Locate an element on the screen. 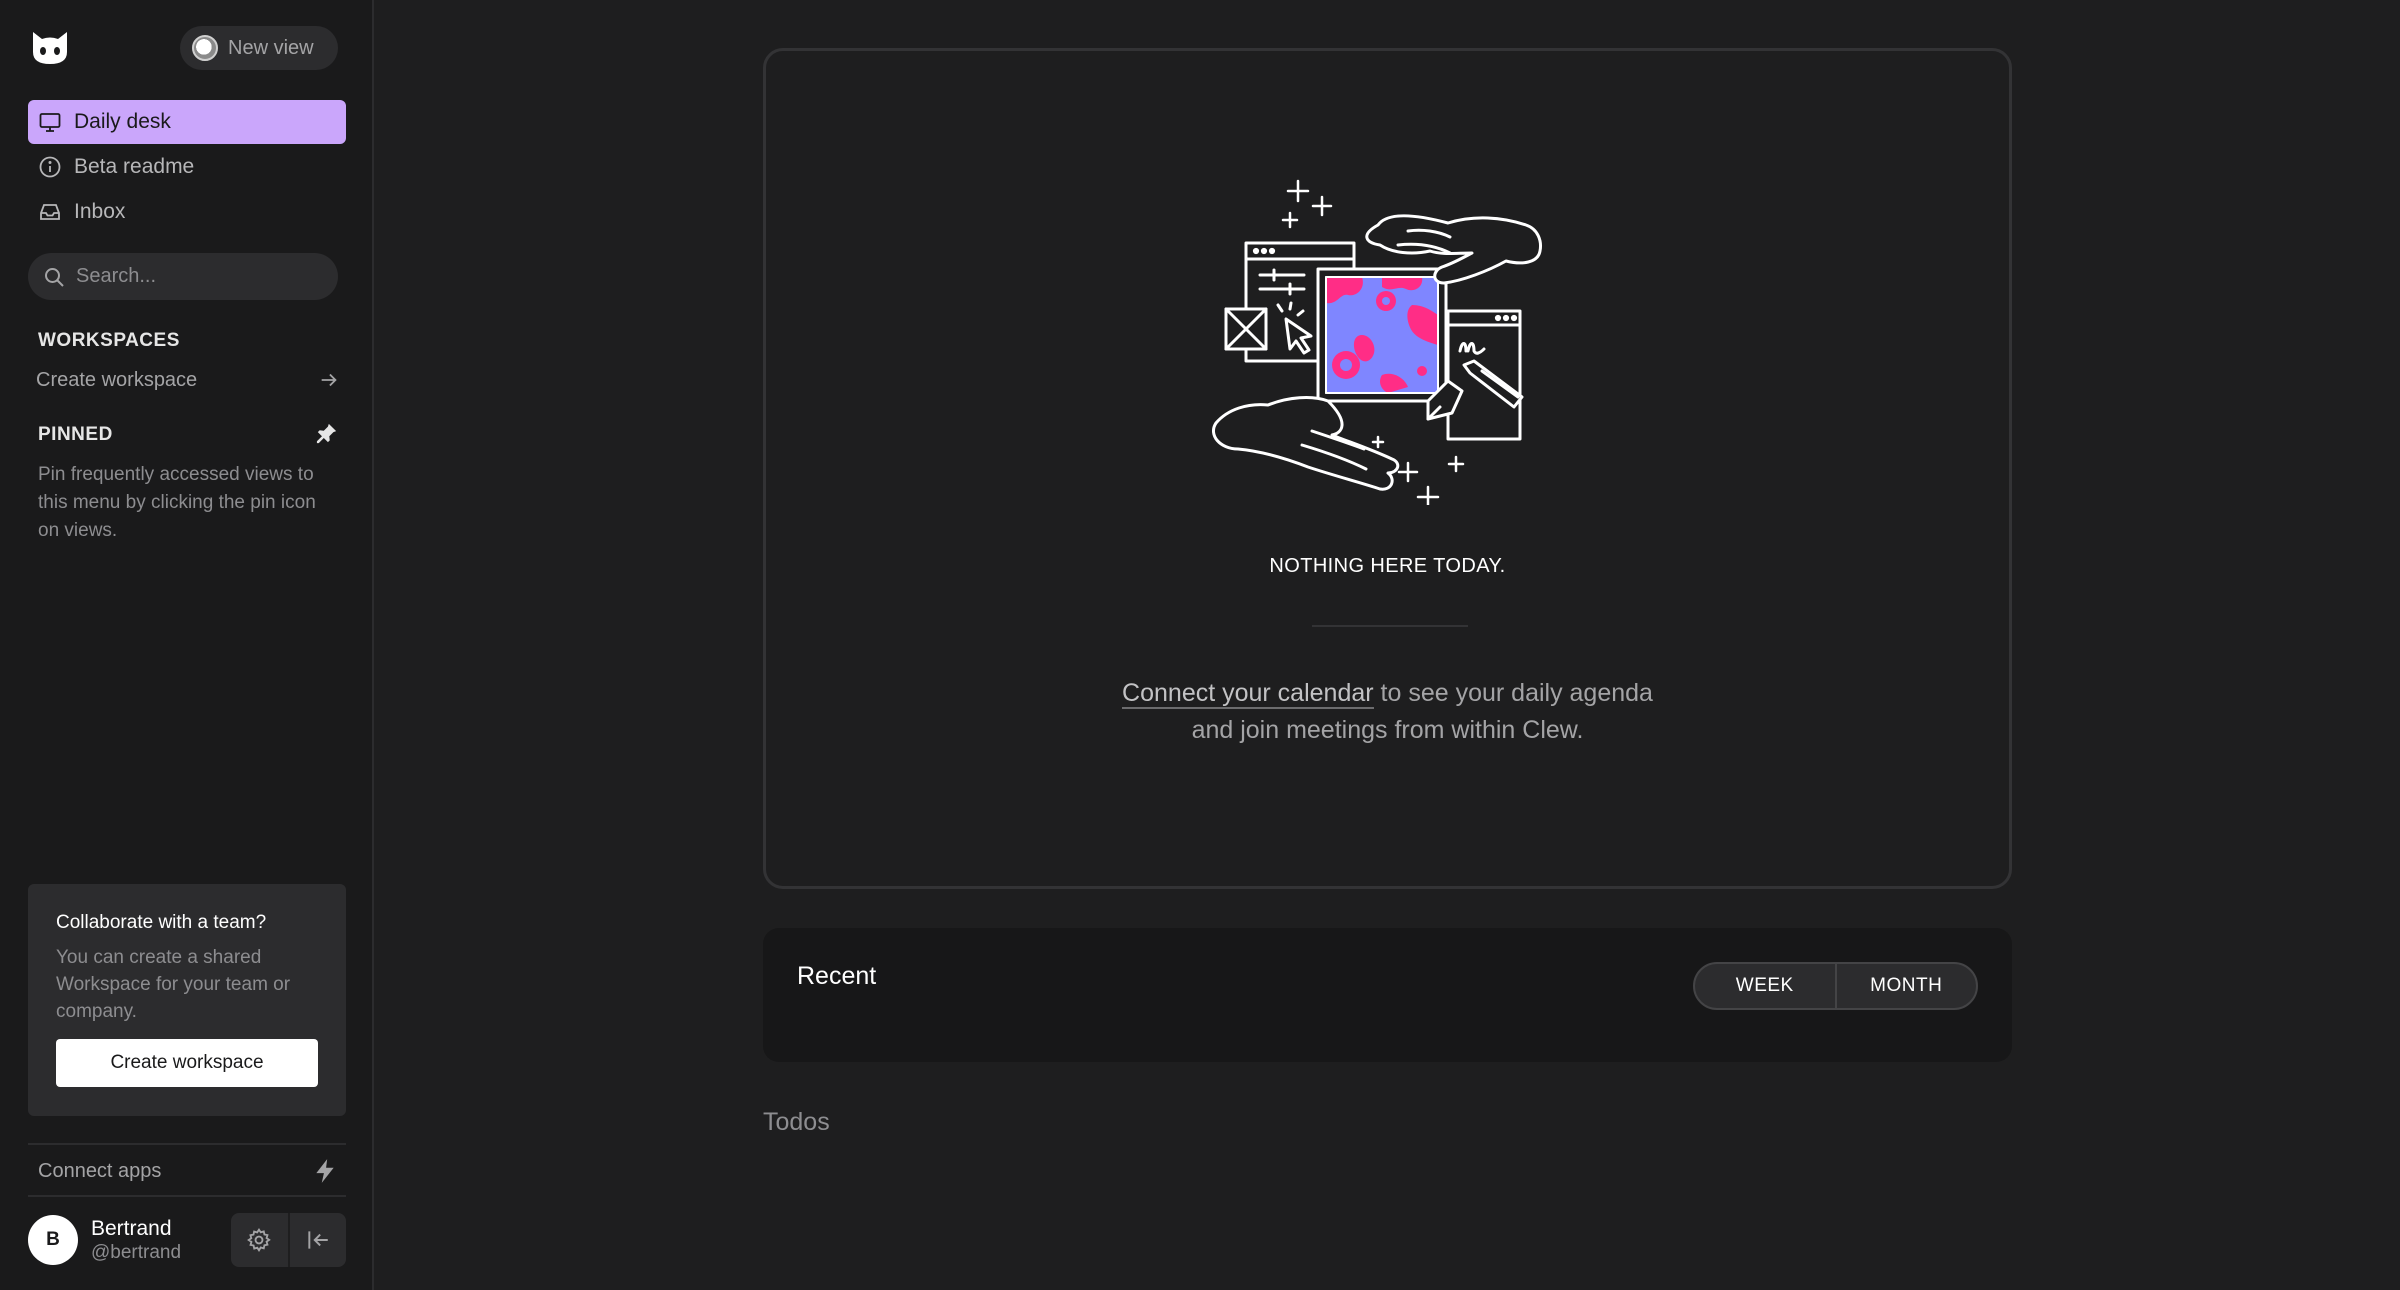 This screenshot has width=2400, height=1290. collapse-left-icon is located at coordinates (318, 1240).